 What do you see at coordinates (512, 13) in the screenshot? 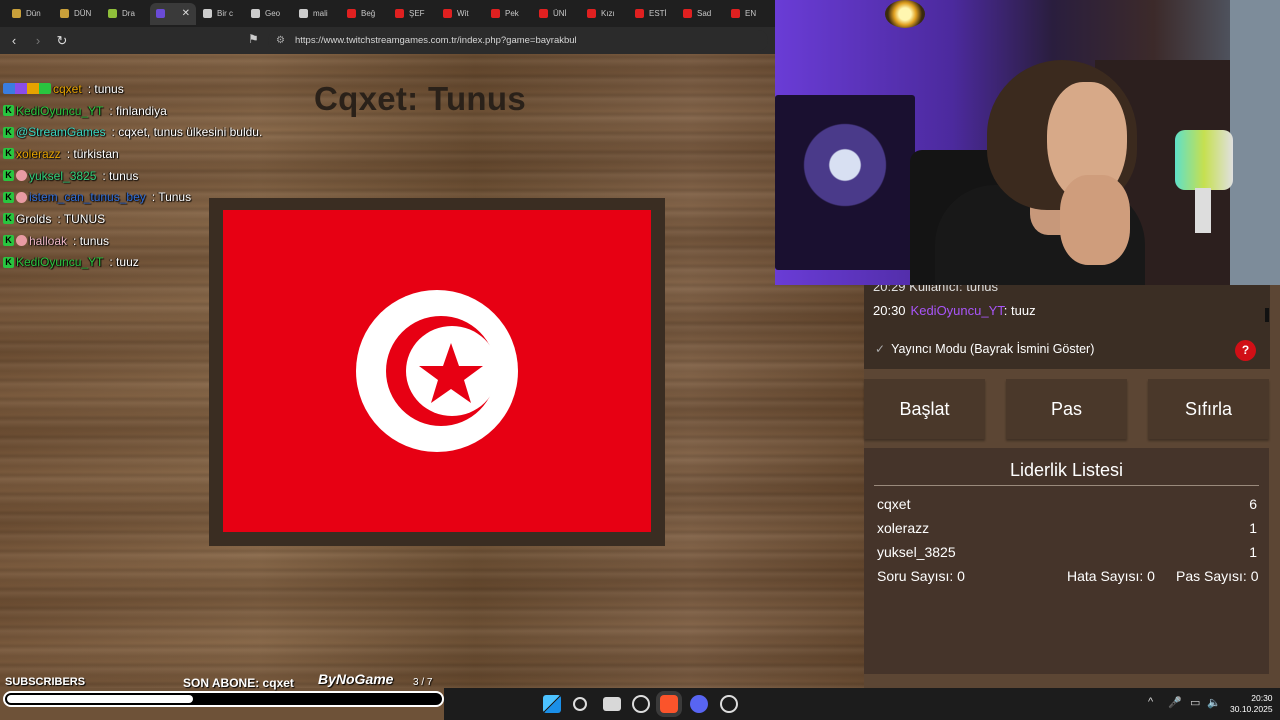
I see `tab-label: Pek` at bounding box center [512, 13].